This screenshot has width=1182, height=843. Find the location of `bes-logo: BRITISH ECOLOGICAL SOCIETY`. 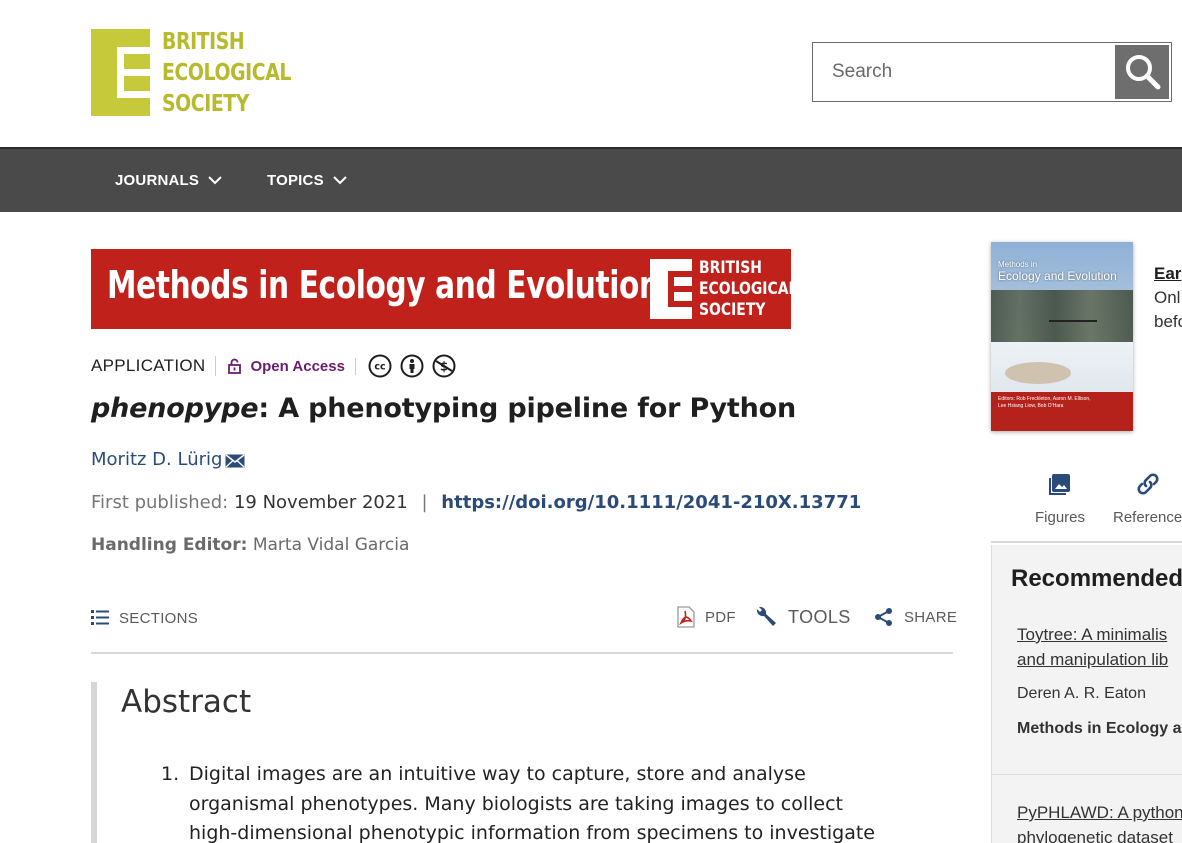

bes-logo: BRITISH ECOLOGICAL SOCIETY is located at coordinates (205, 74).